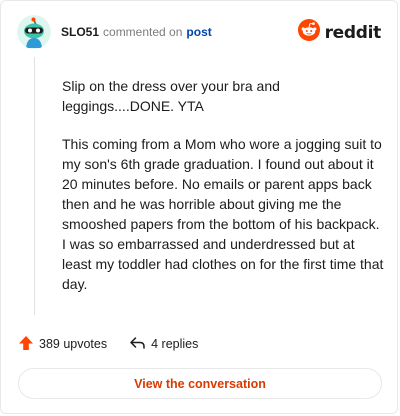 The height and width of the screenshot is (416, 400). What do you see at coordinates (34, 32) in the screenshot?
I see `avatar` at bounding box center [34, 32].